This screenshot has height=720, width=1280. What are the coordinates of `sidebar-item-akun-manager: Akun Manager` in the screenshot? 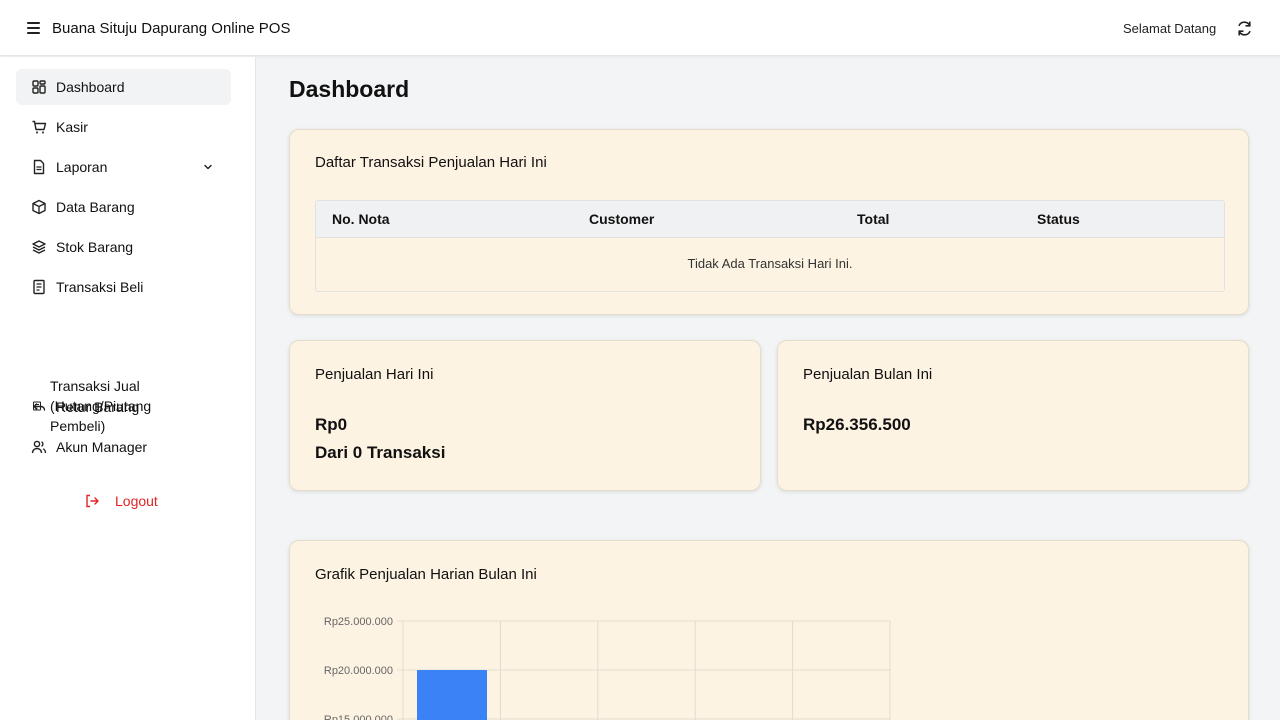 It's located at (123, 447).